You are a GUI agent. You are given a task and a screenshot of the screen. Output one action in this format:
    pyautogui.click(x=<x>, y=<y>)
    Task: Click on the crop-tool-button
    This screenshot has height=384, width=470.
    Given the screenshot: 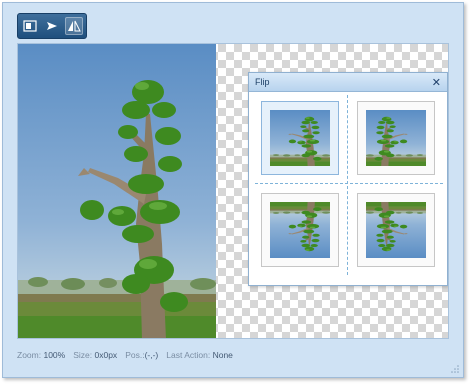 What is the action you would take?
    pyautogui.click(x=30, y=26)
    